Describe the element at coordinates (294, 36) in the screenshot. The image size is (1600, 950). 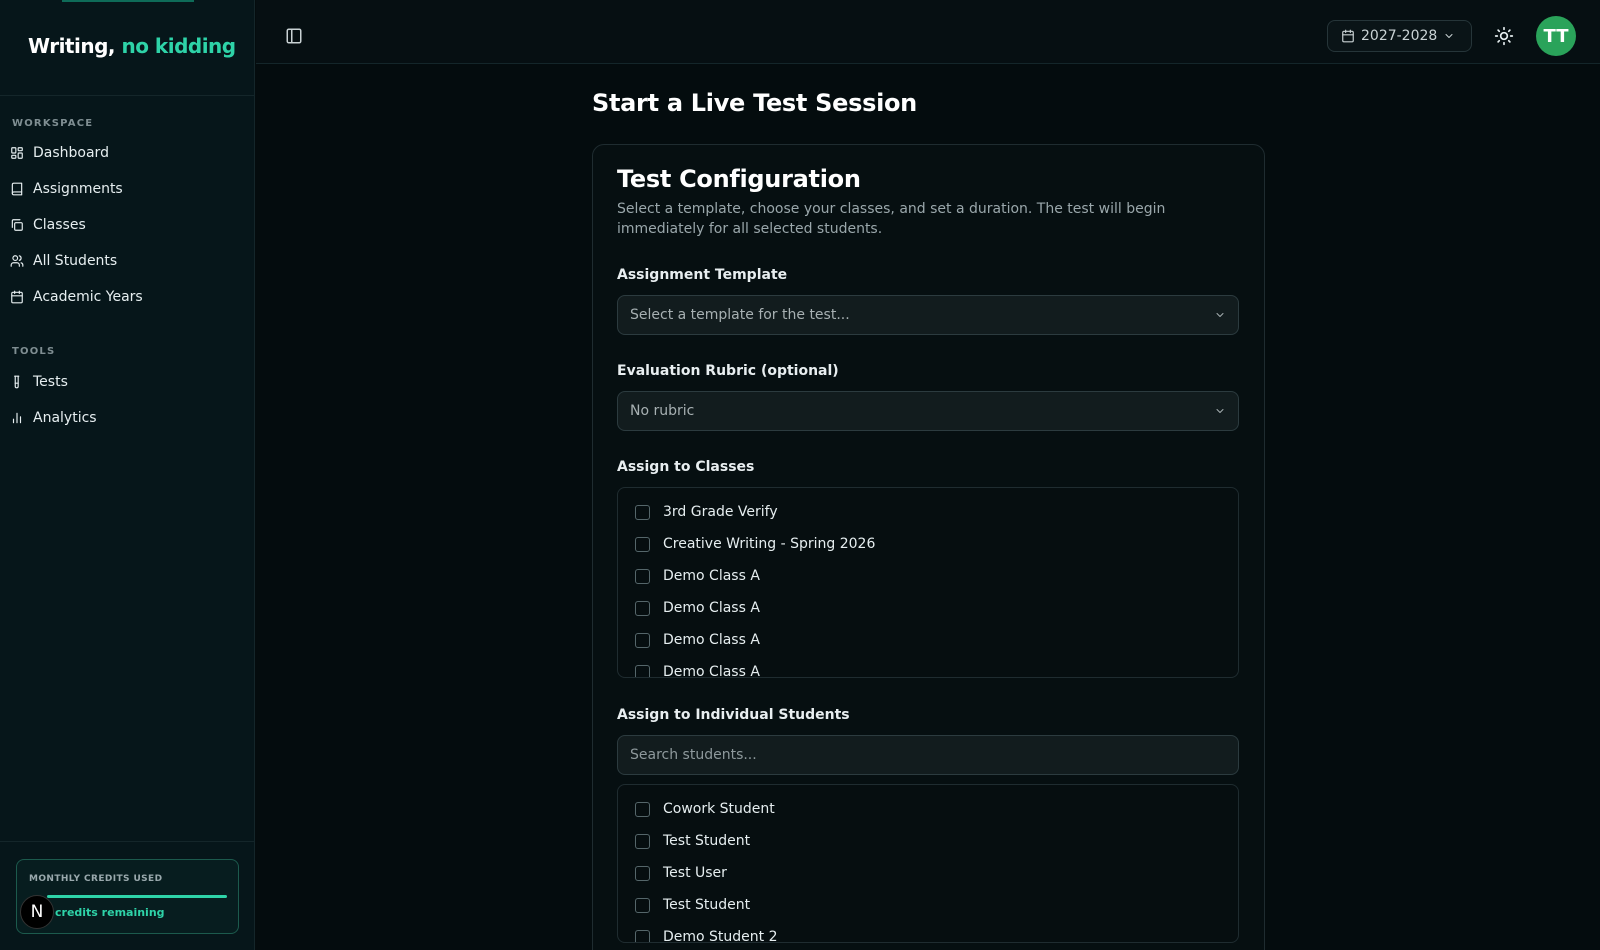
I see `sidebar-toggle-icon` at that location.